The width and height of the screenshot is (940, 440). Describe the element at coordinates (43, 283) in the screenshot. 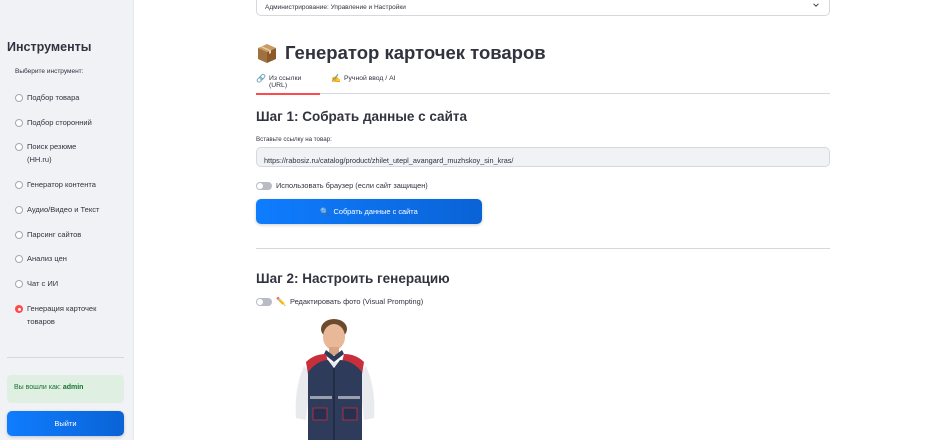

I see `sidebar-item-label: Чат с ИИ` at that location.